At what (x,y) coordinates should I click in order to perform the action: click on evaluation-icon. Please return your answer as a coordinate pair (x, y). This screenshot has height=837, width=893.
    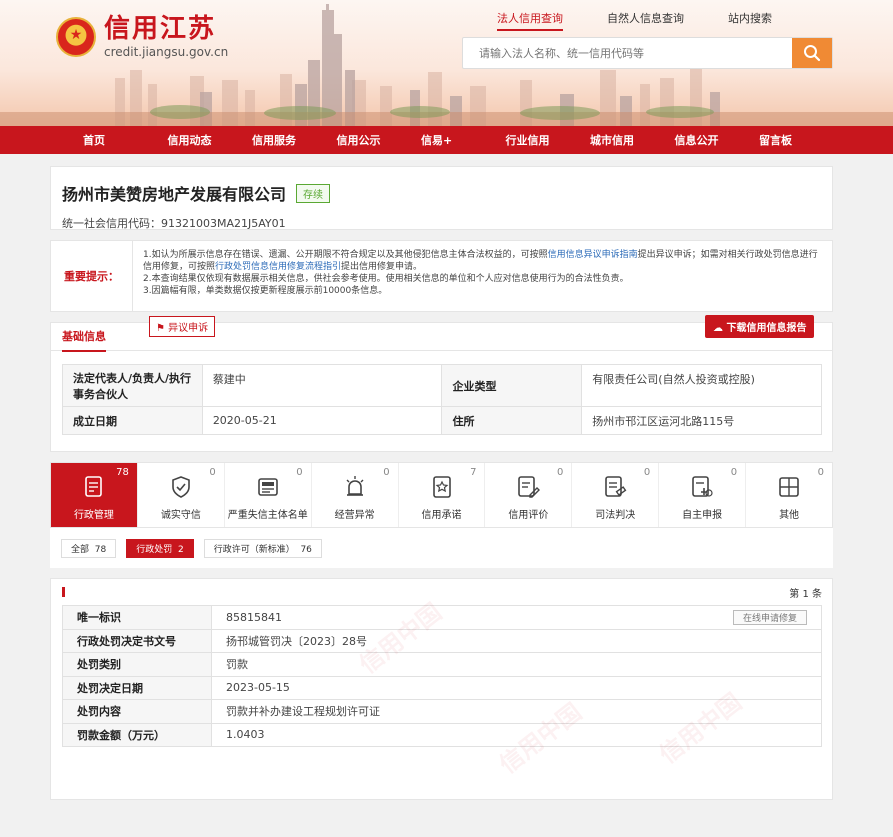
    Looking at the image, I should click on (529, 487).